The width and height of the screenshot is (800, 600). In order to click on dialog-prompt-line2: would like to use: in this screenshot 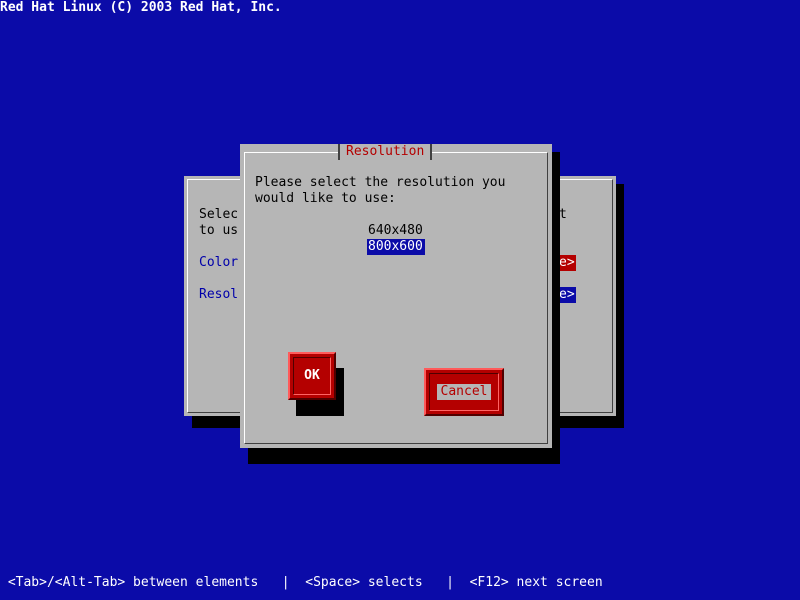, I will do `click(325, 198)`.